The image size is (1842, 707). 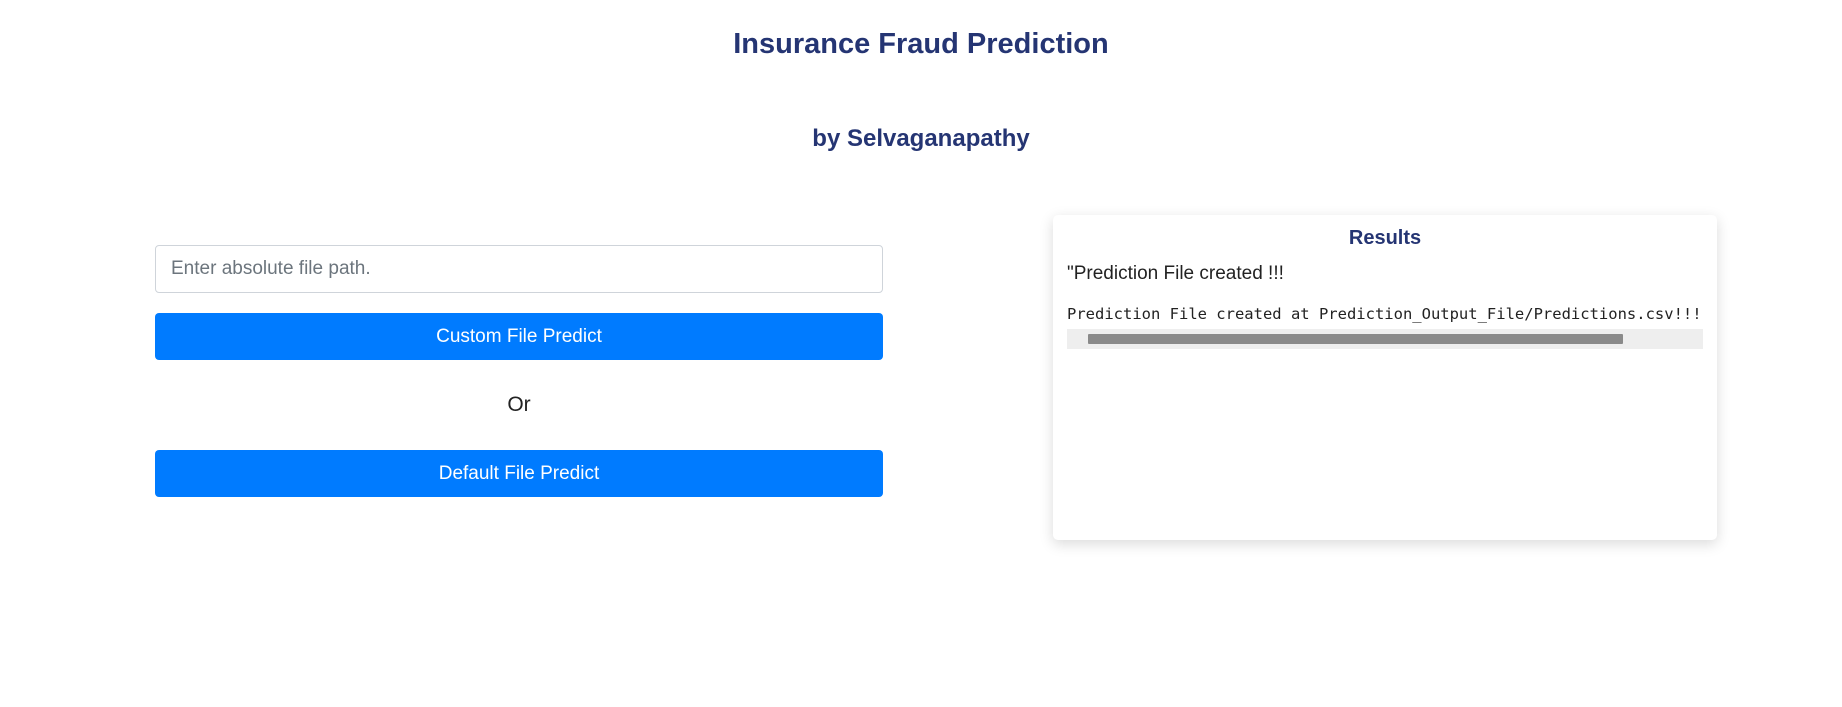 I want to click on file-path-input, so click(x=519, y=269).